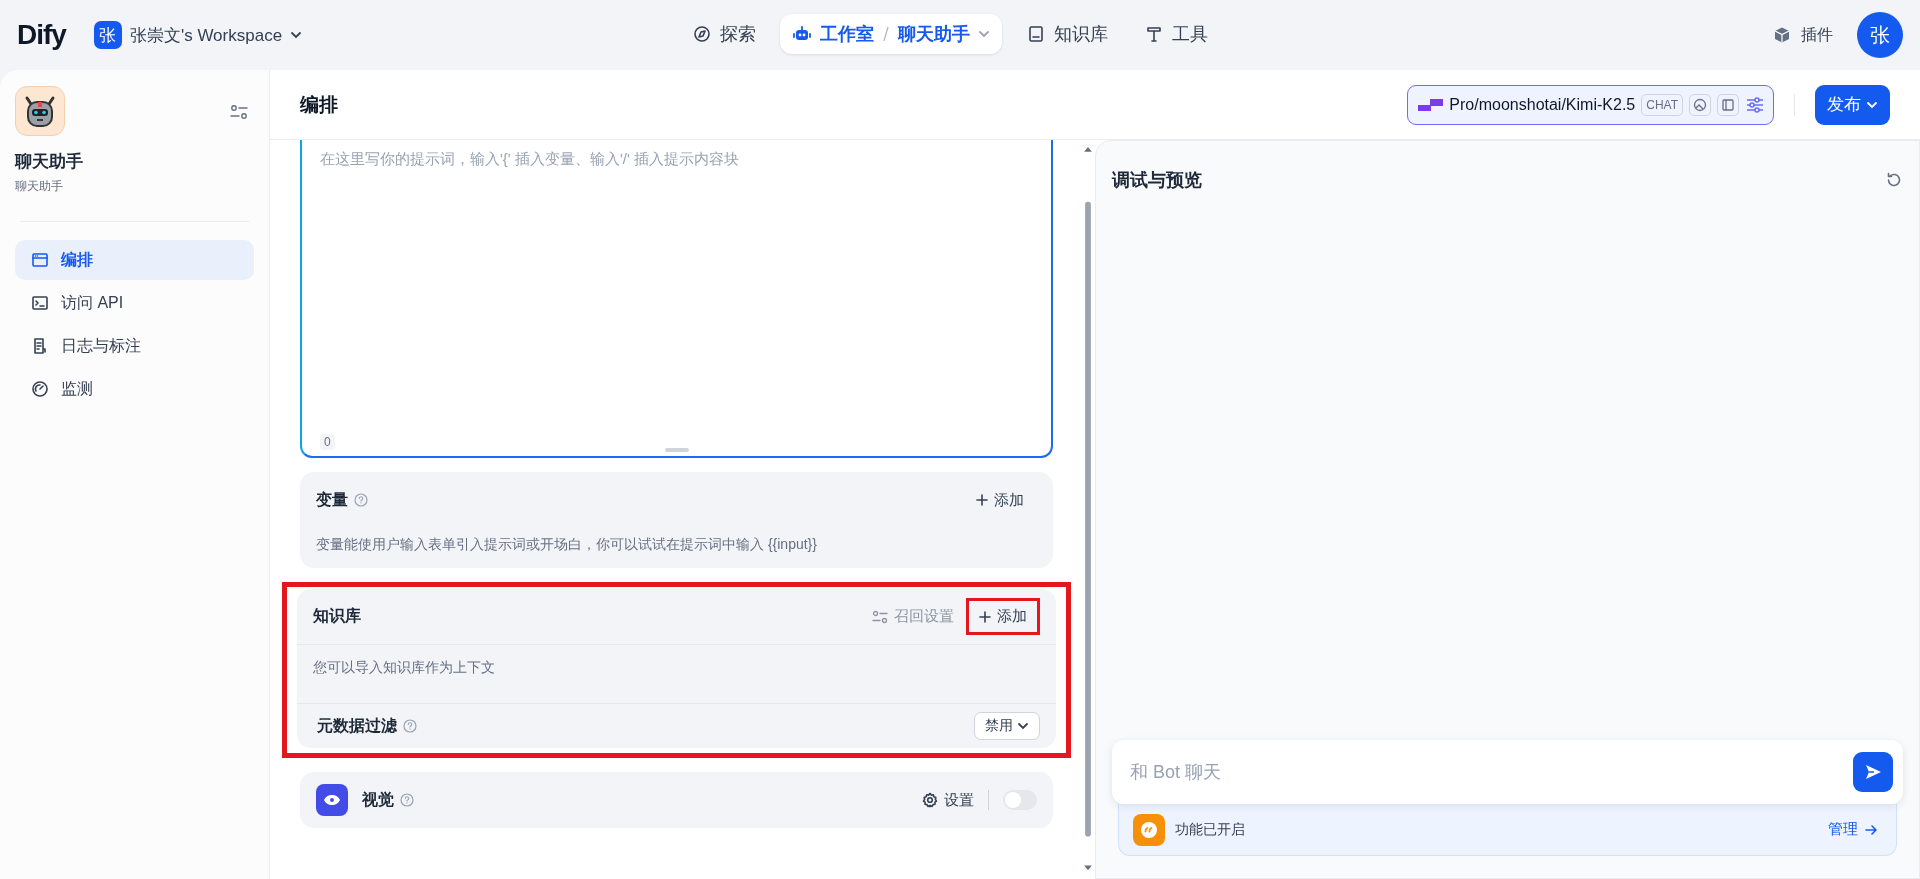 The height and width of the screenshot is (879, 1920). What do you see at coordinates (1081, 34) in the screenshot?
I see `tab-label: 知识库` at bounding box center [1081, 34].